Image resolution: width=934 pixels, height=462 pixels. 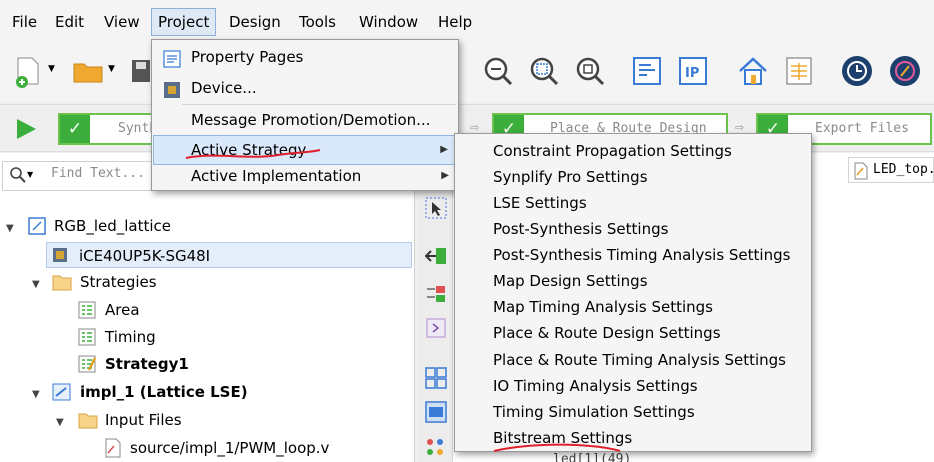 What do you see at coordinates (184, 22) in the screenshot?
I see `menu-project: Project` at bounding box center [184, 22].